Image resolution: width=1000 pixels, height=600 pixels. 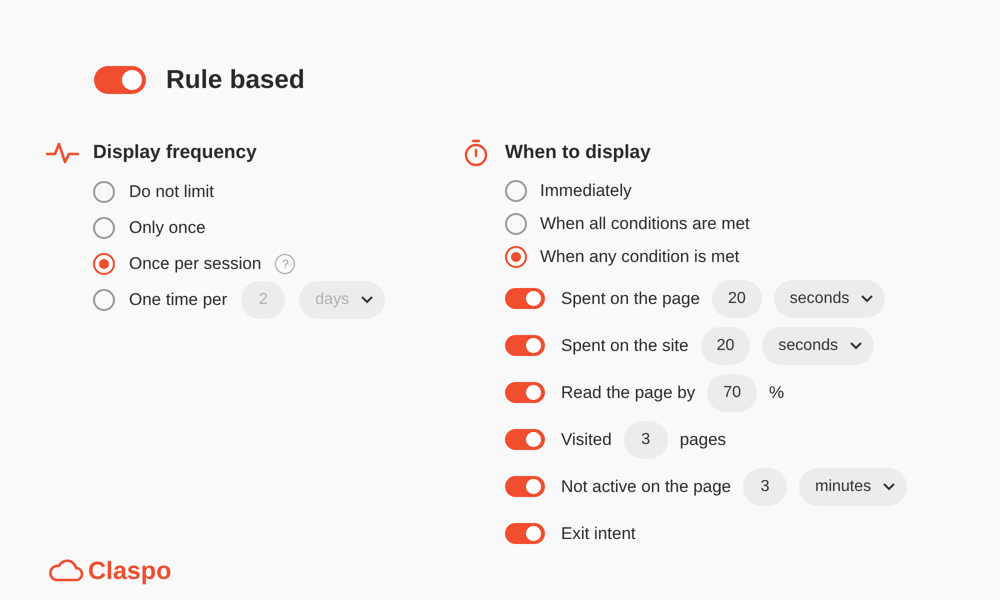 What do you see at coordinates (476, 153) in the screenshot?
I see `timer-icon` at bounding box center [476, 153].